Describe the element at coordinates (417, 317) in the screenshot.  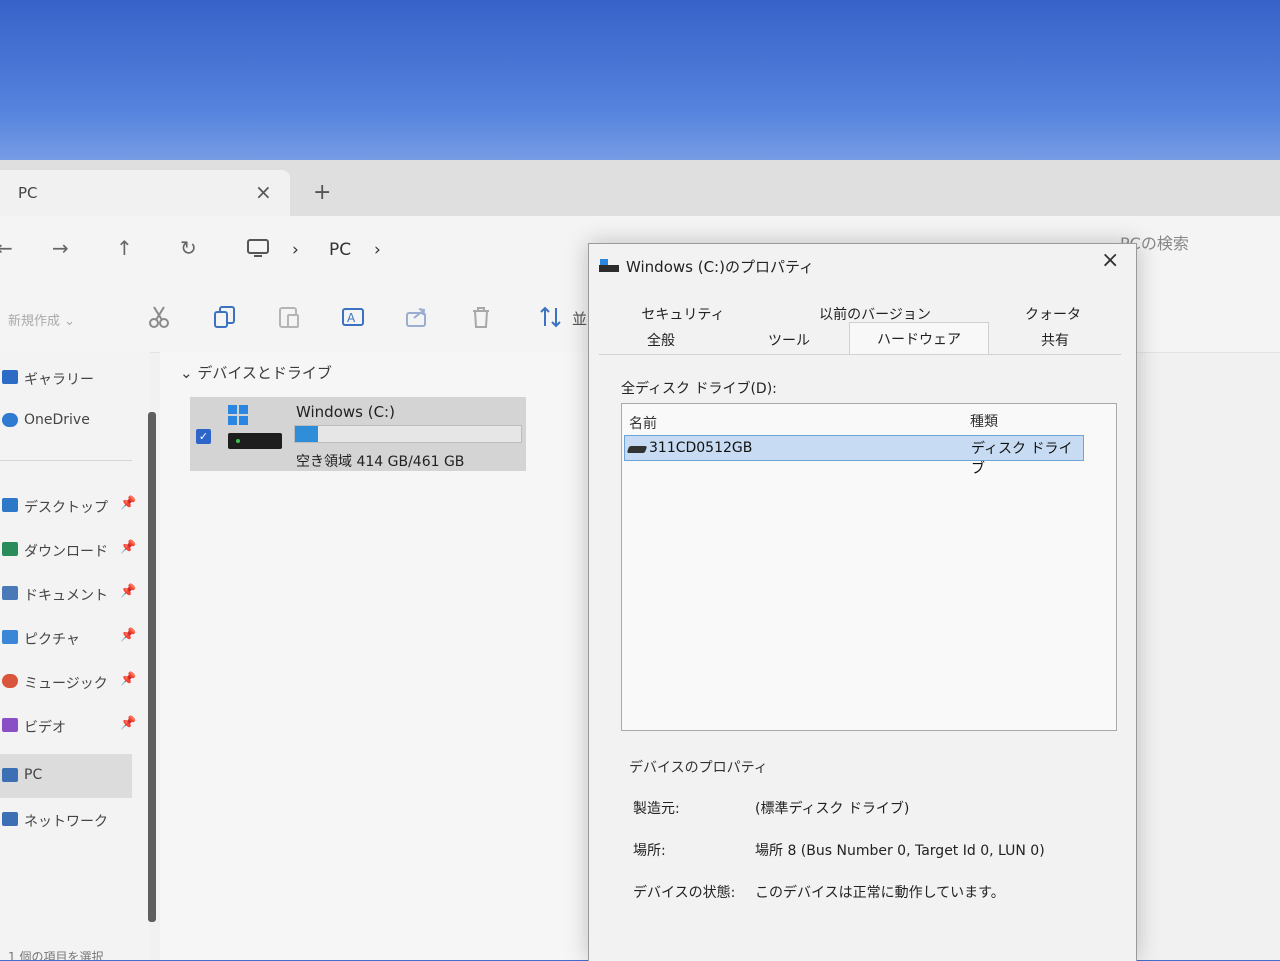
I see `share-icon` at that location.